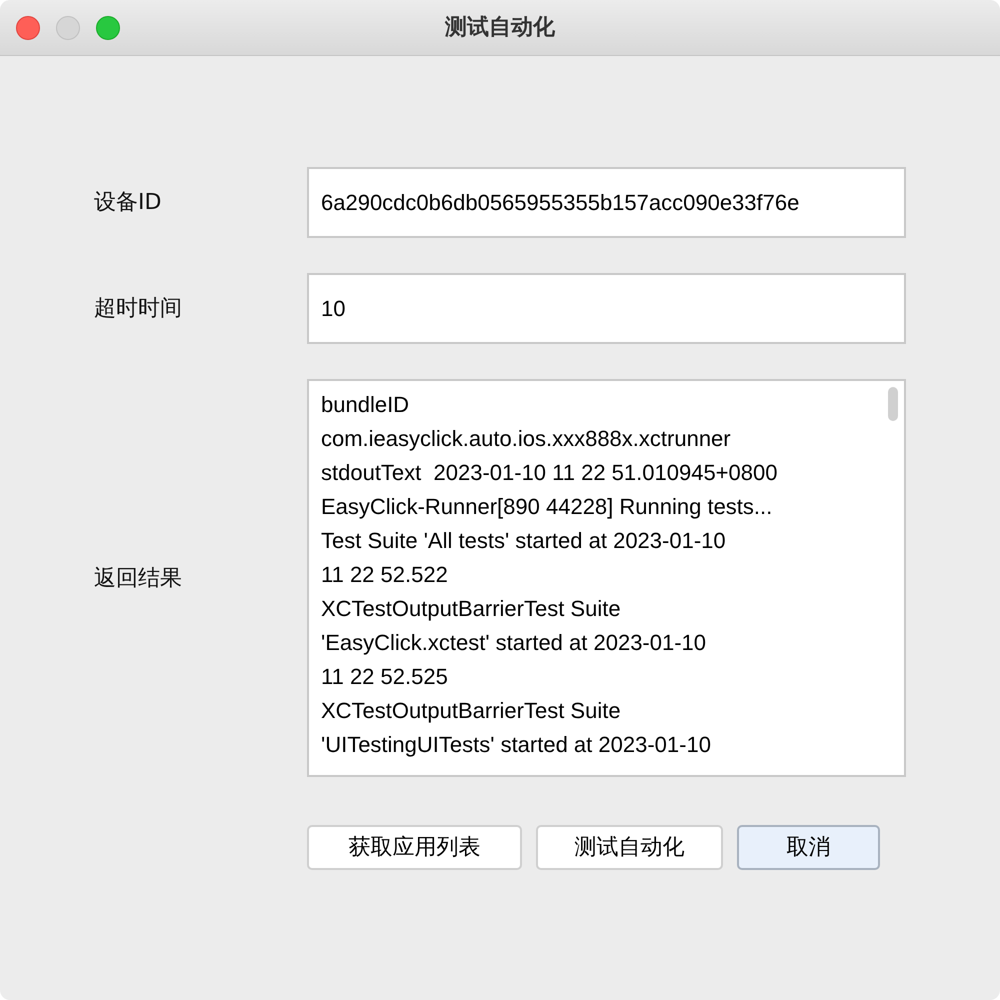 This screenshot has width=1000, height=1000. What do you see at coordinates (606, 202) in the screenshot?
I see `input-field: 6a290cdc0b6db0565955355b157acc090e33f76e` at bounding box center [606, 202].